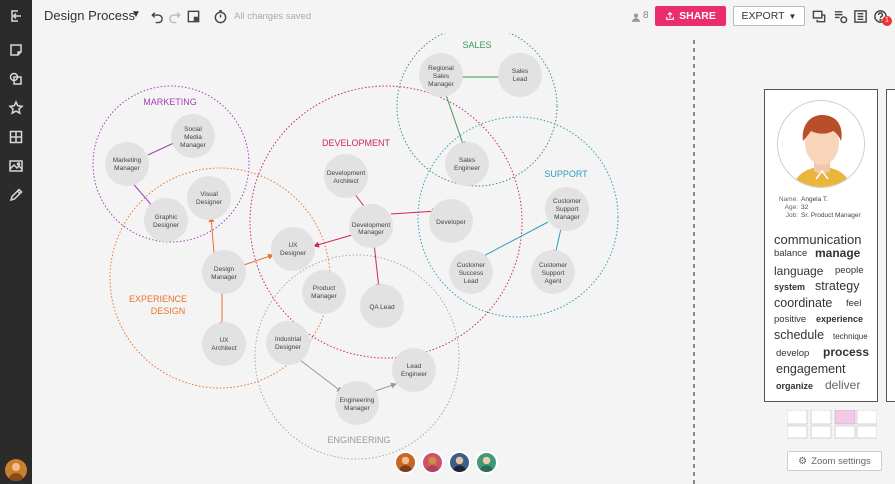 This screenshot has height=484, width=895. Describe the element at coordinates (127, 160) in the screenshot. I see `node-label: Marketing` at that location.